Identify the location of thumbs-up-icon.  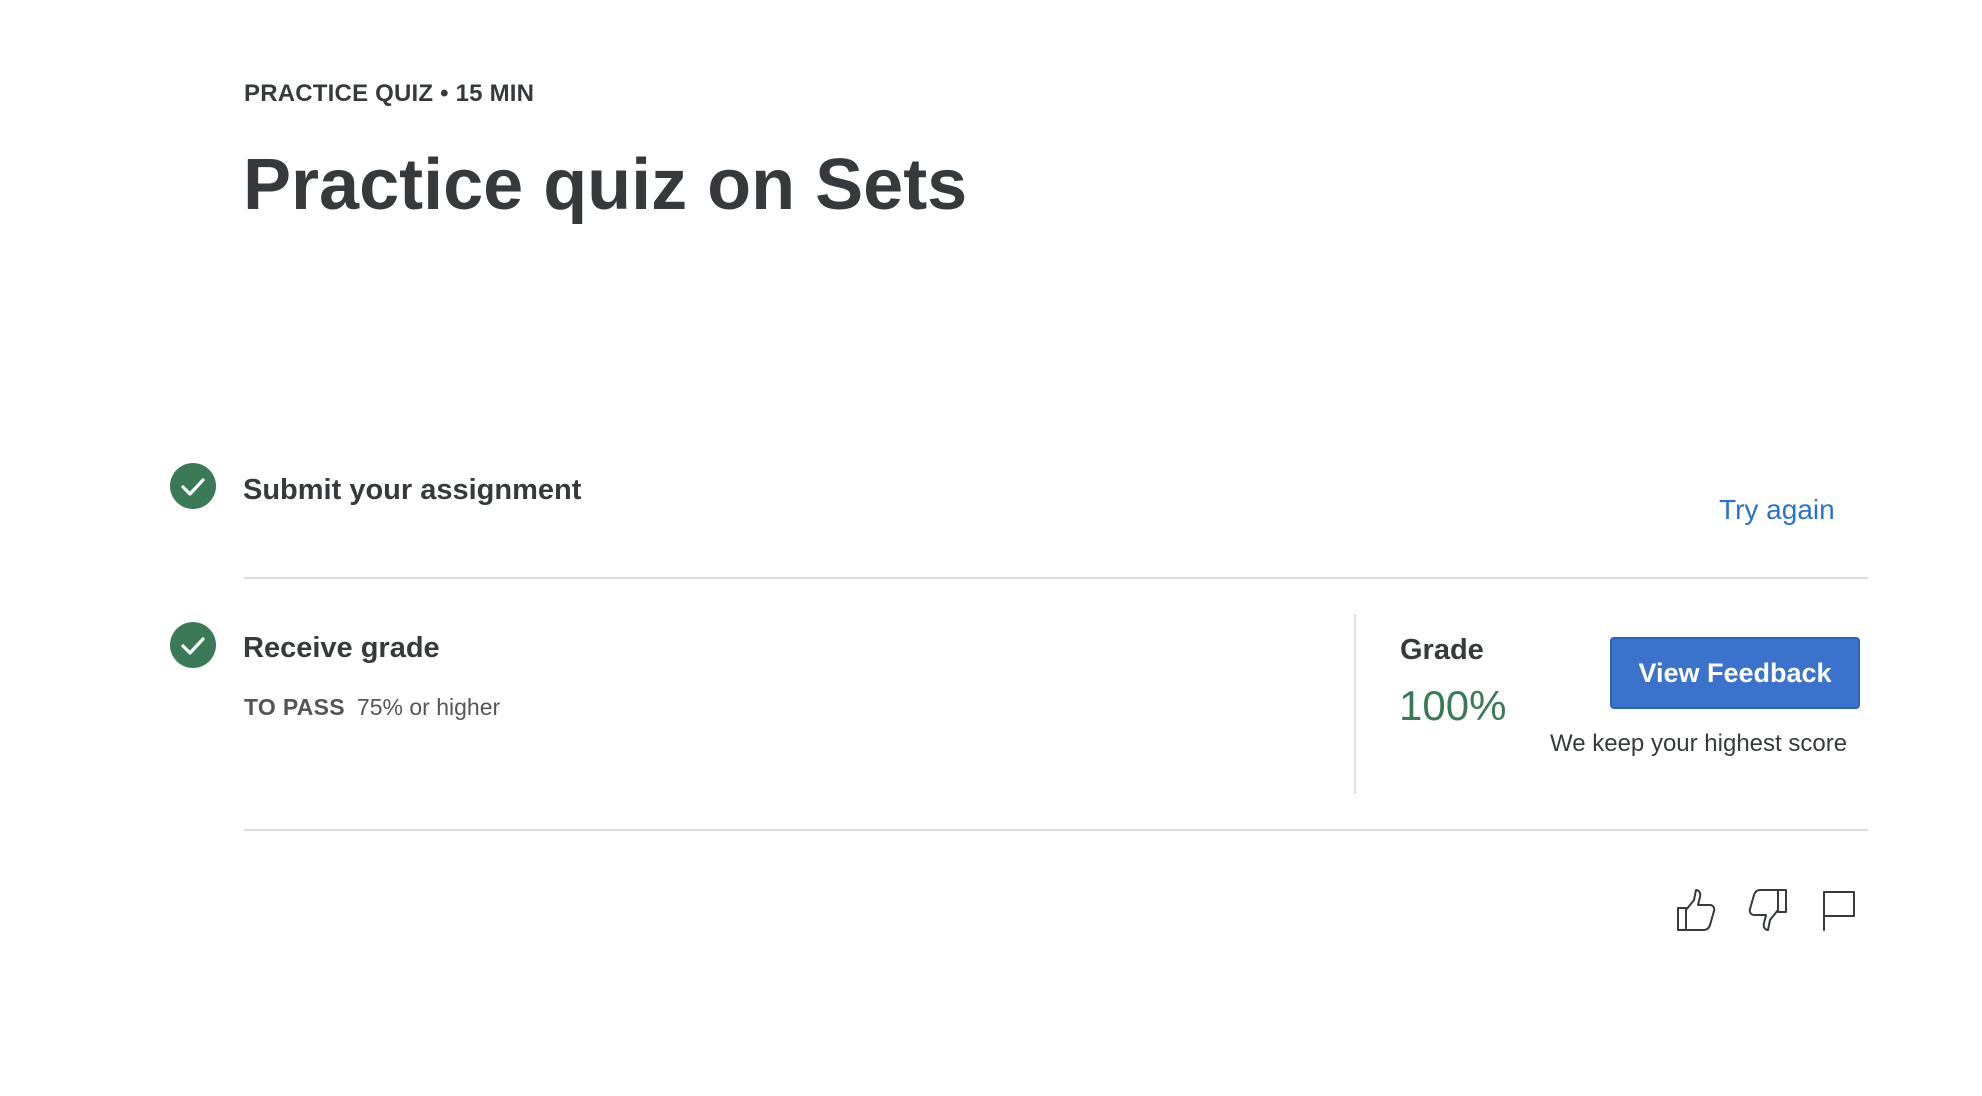
(1696, 910).